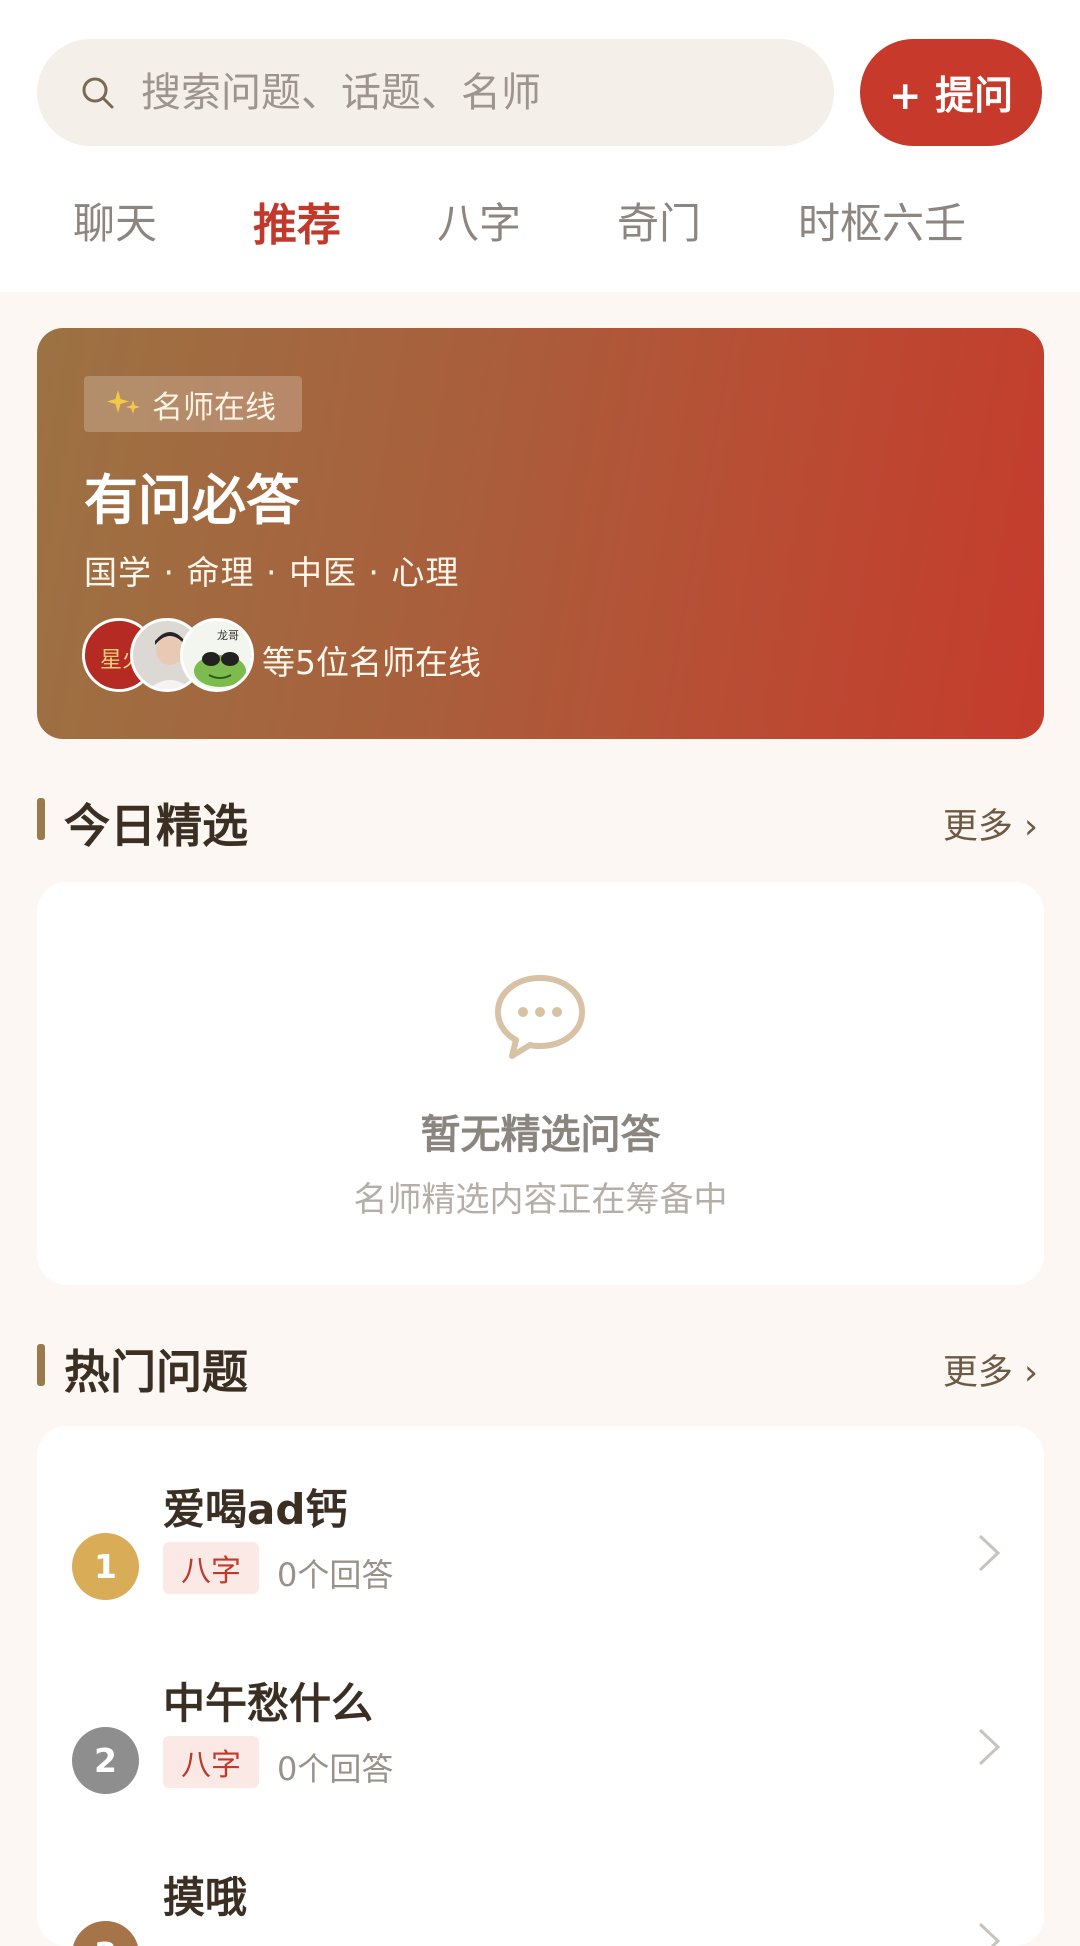 This screenshot has height=1946, width=1080. Describe the element at coordinates (540, 1135) in the screenshot. I see `empty-state-title: 暂无精选问答` at that location.